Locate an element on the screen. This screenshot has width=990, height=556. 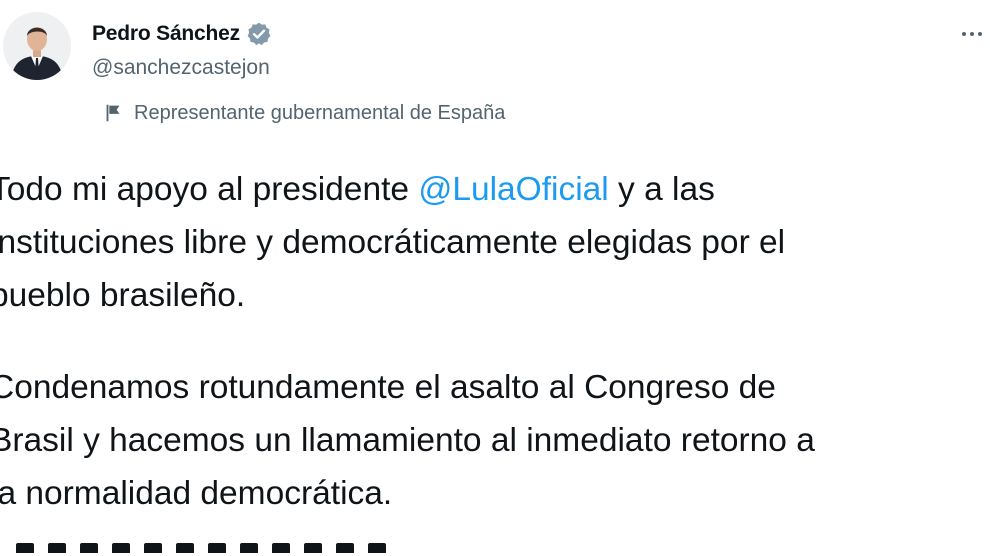
author-display-name: Pedro Sánchez is located at coordinates (166, 34).